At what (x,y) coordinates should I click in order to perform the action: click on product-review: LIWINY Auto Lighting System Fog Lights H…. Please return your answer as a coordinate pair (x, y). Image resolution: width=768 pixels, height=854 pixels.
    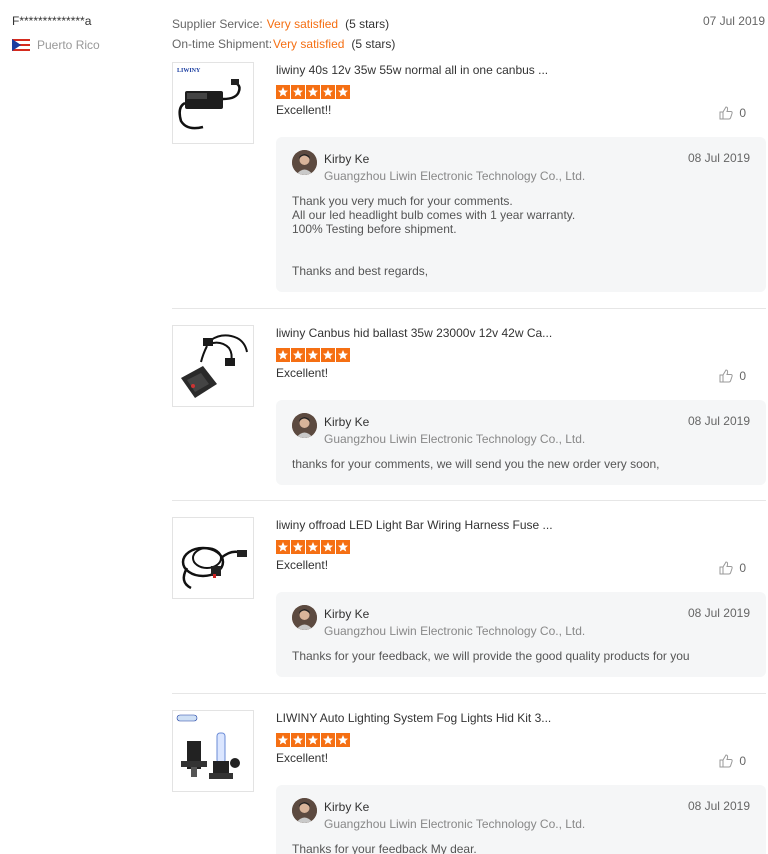
    Looking at the image, I should click on (469, 782).